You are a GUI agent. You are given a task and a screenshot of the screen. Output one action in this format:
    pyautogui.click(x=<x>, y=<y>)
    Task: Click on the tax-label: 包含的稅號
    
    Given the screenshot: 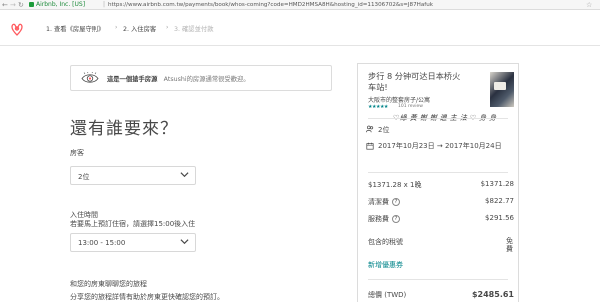 What is the action you would take?
    pyautogui.click(x=385, y=242)
    